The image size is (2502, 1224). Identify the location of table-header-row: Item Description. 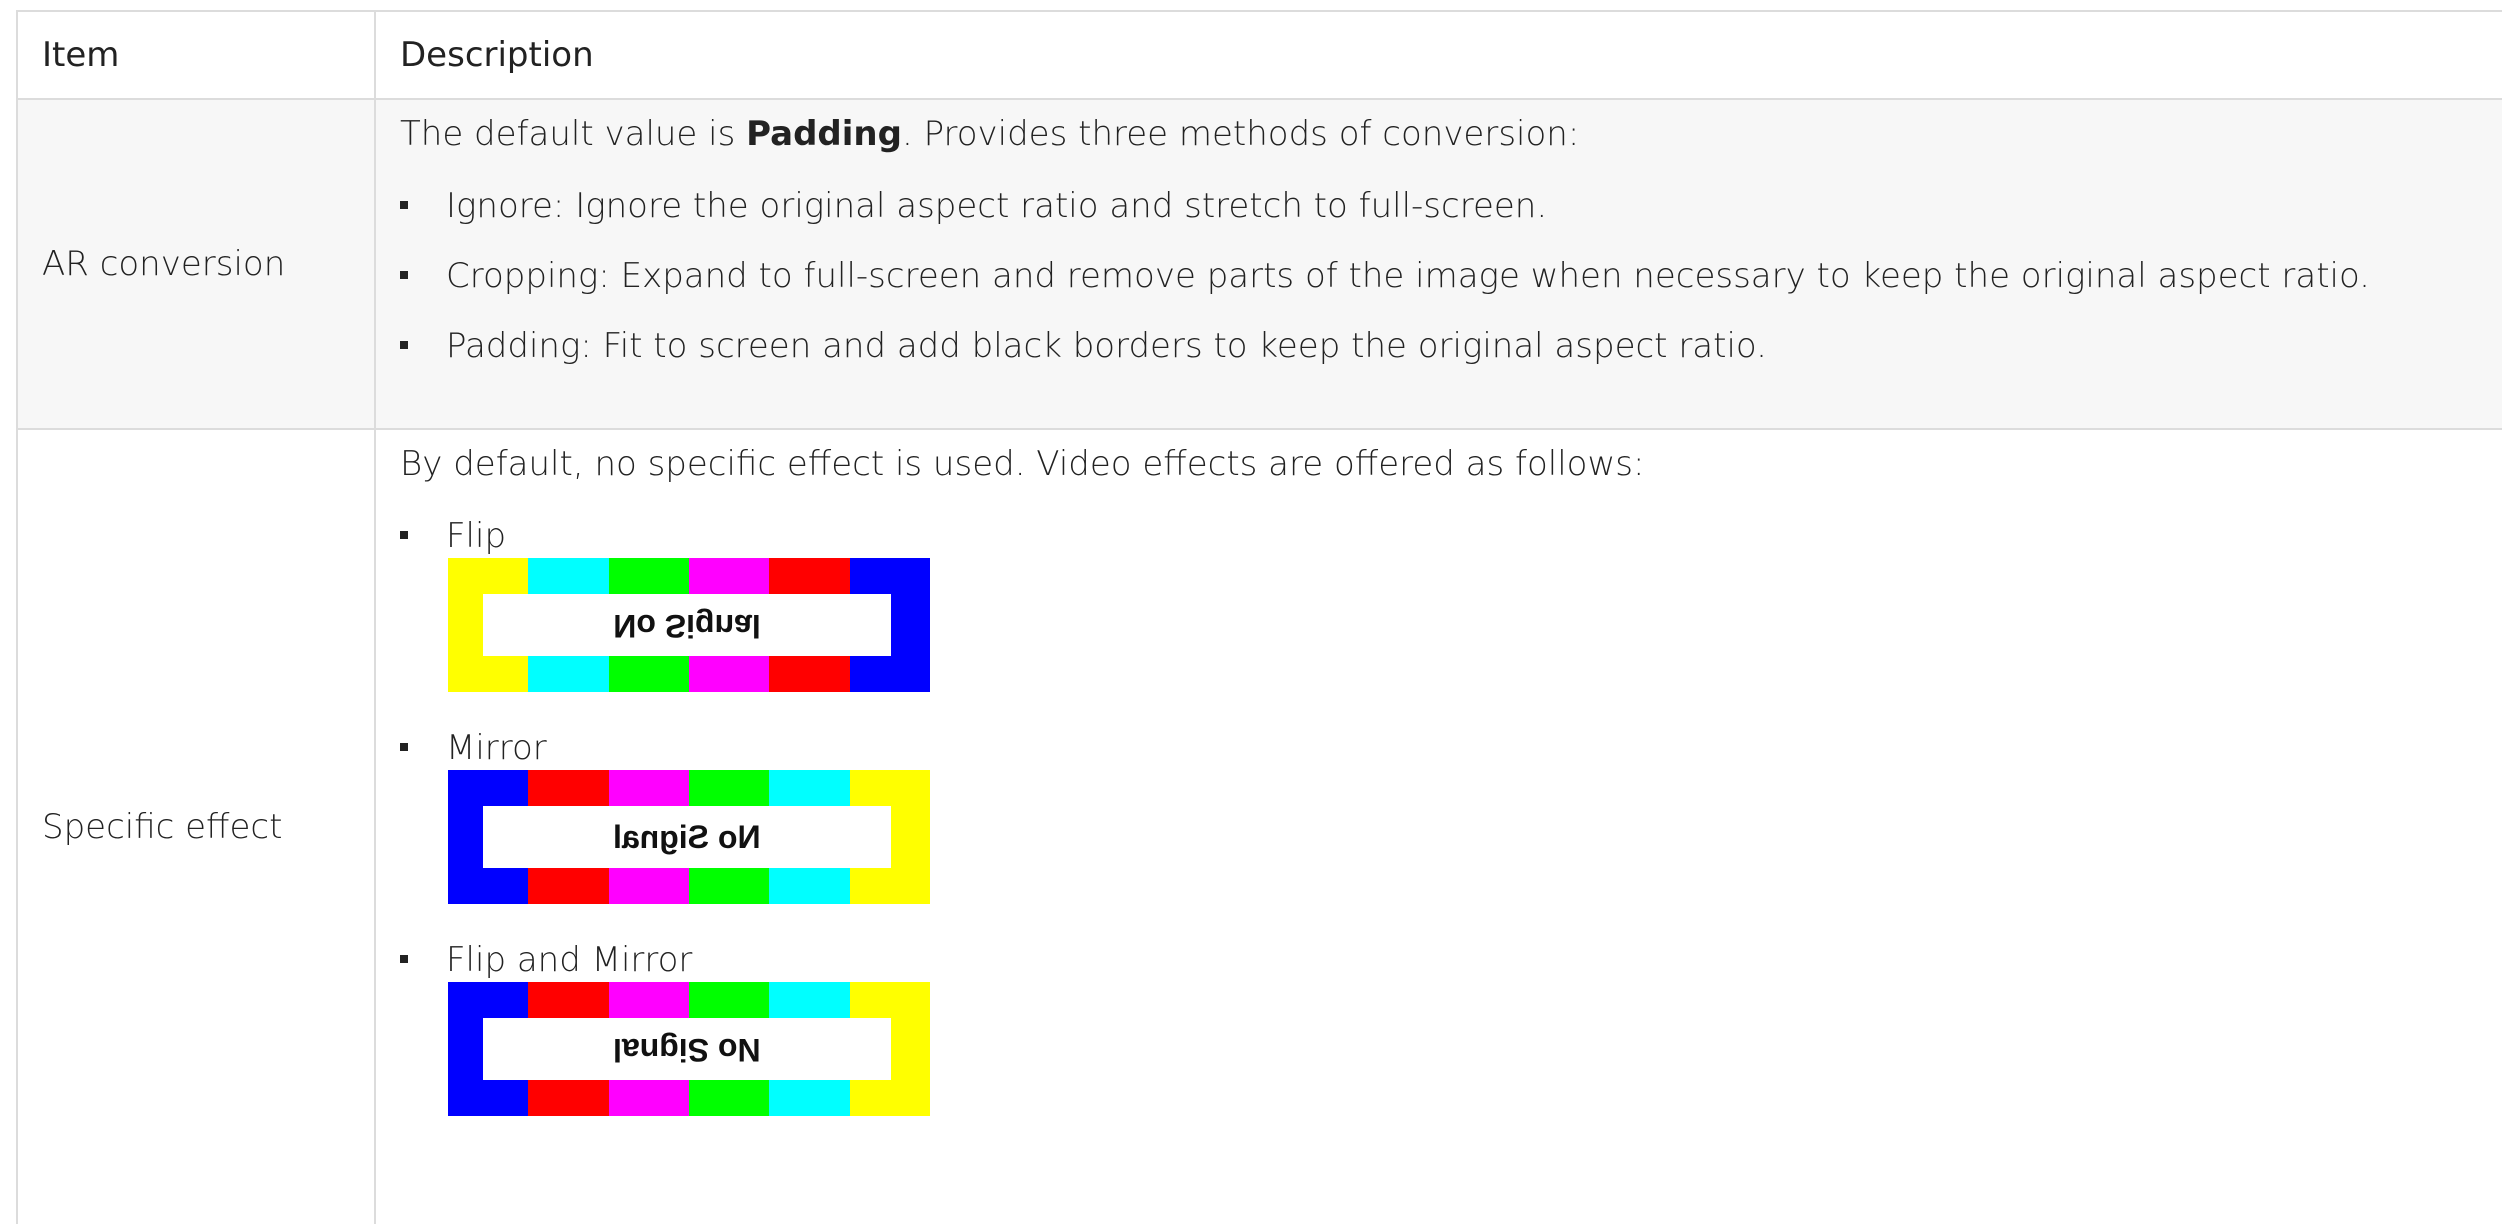
(1260, 56).